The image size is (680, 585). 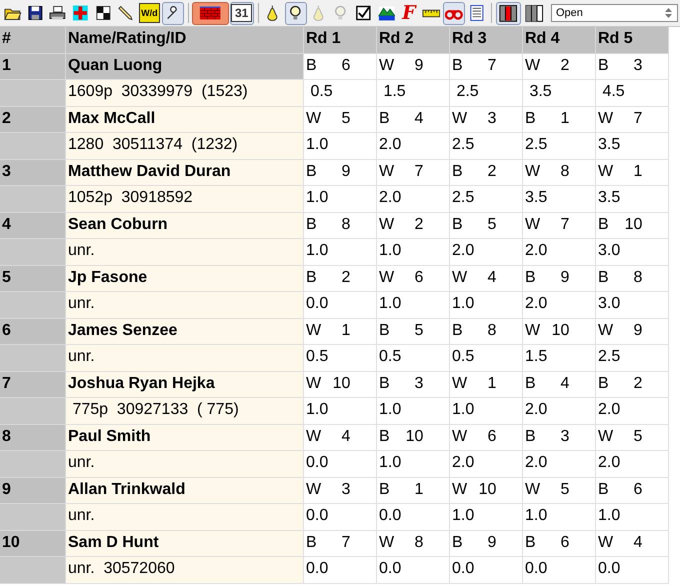 What do you see at coordinates (413, 437) in the screenshot?
I see `pairing-cell: B 10` at bounding box center [413, 437].